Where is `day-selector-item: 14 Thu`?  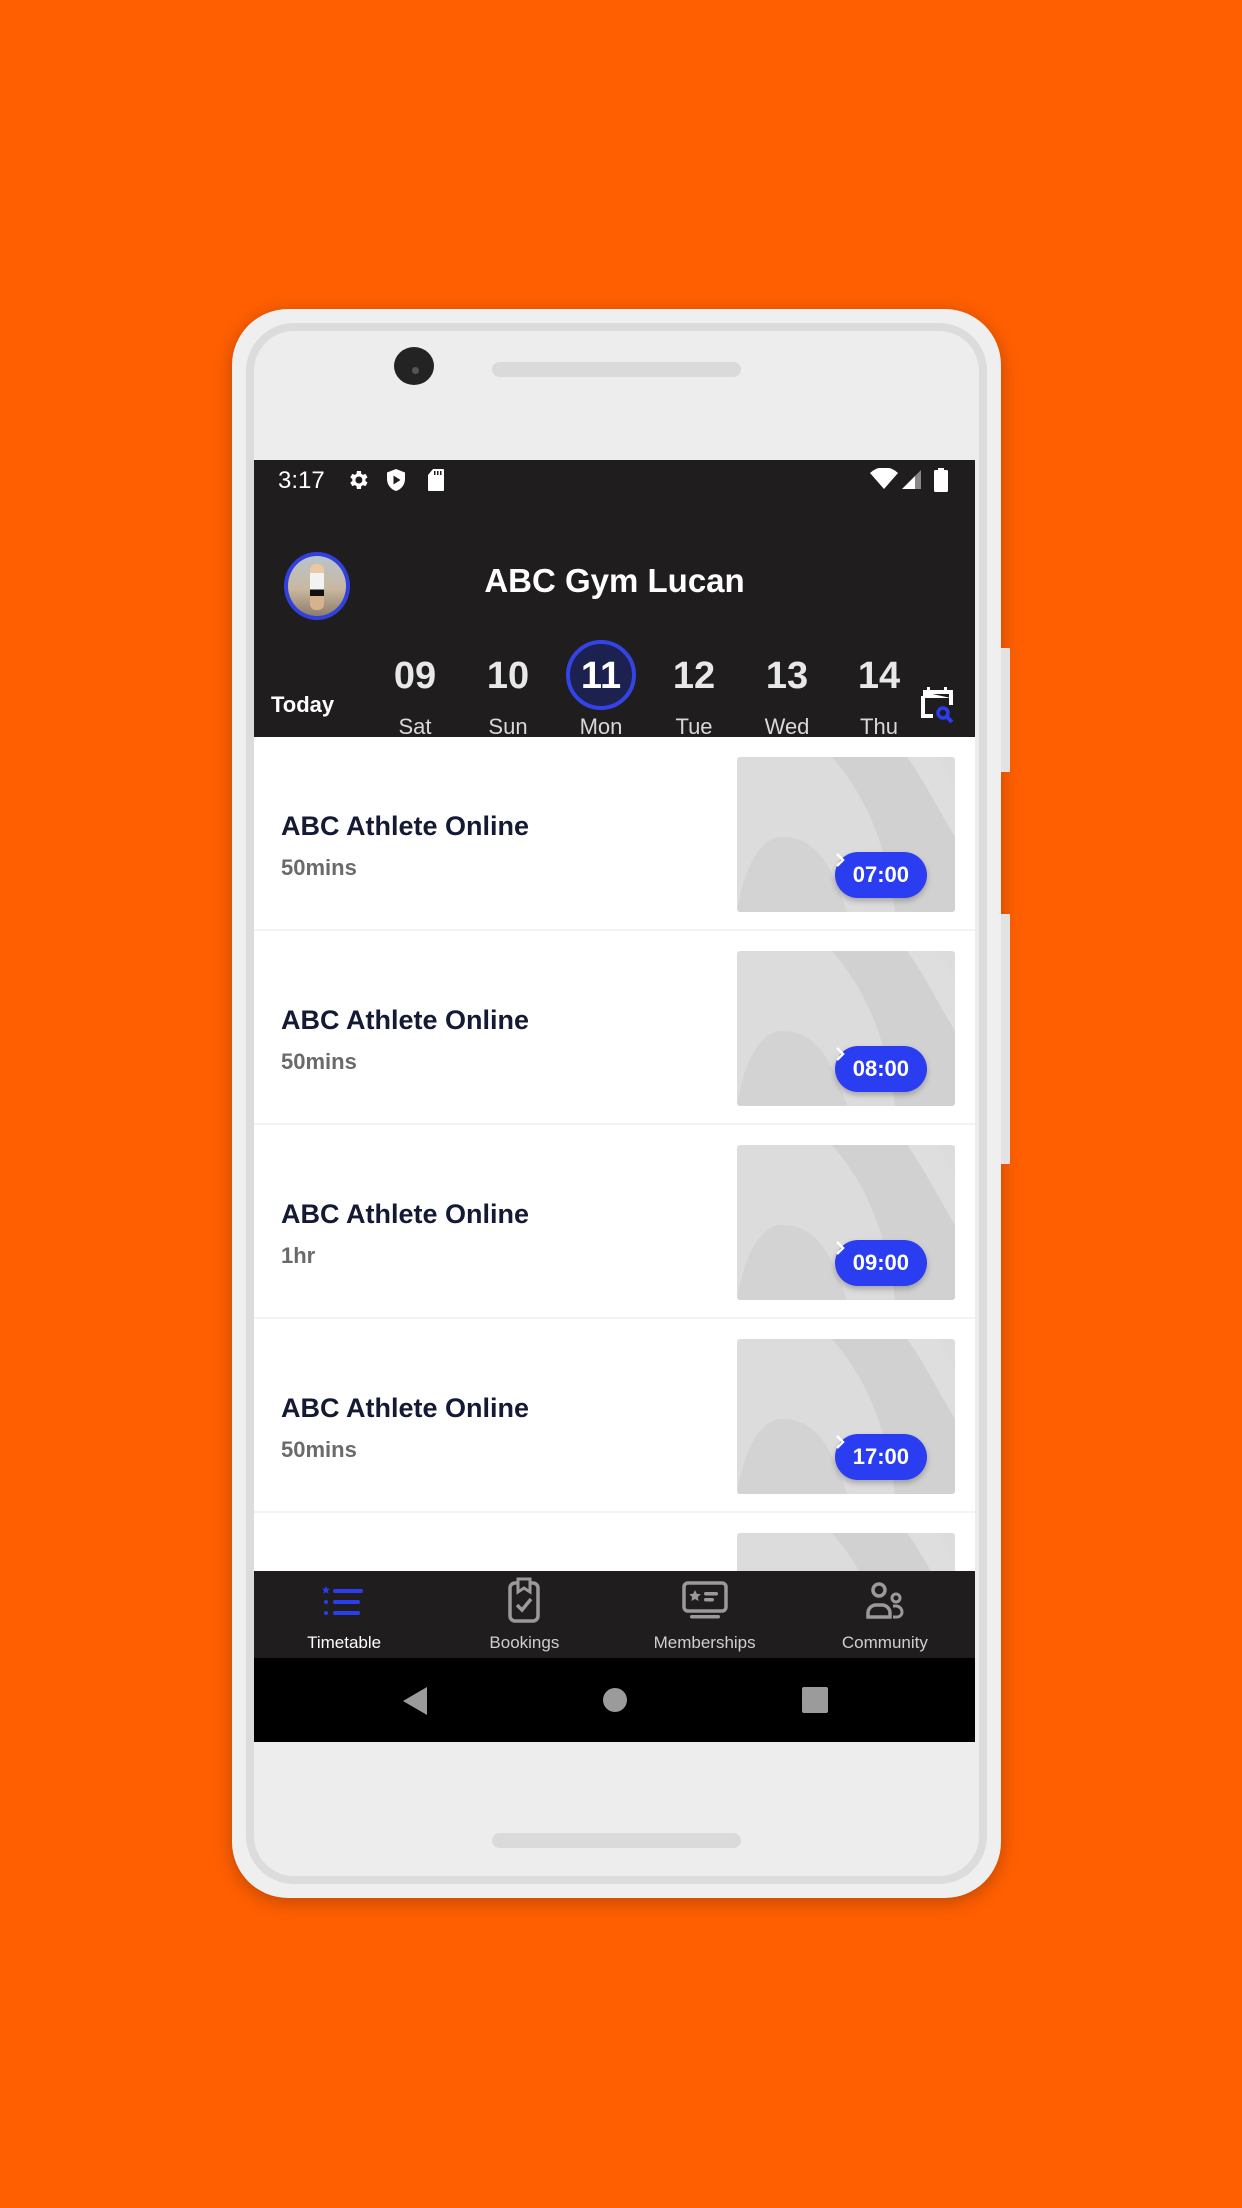 day-selector-item: 14 Thu is located at coordinates (879, 695).